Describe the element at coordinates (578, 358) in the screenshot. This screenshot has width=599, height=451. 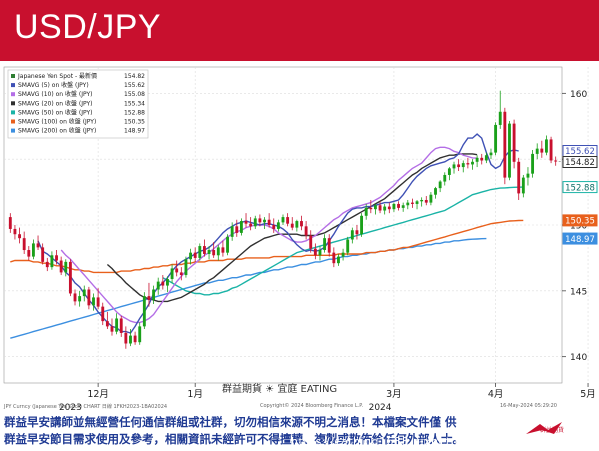
I see `y-tick-label: 140` at that location.